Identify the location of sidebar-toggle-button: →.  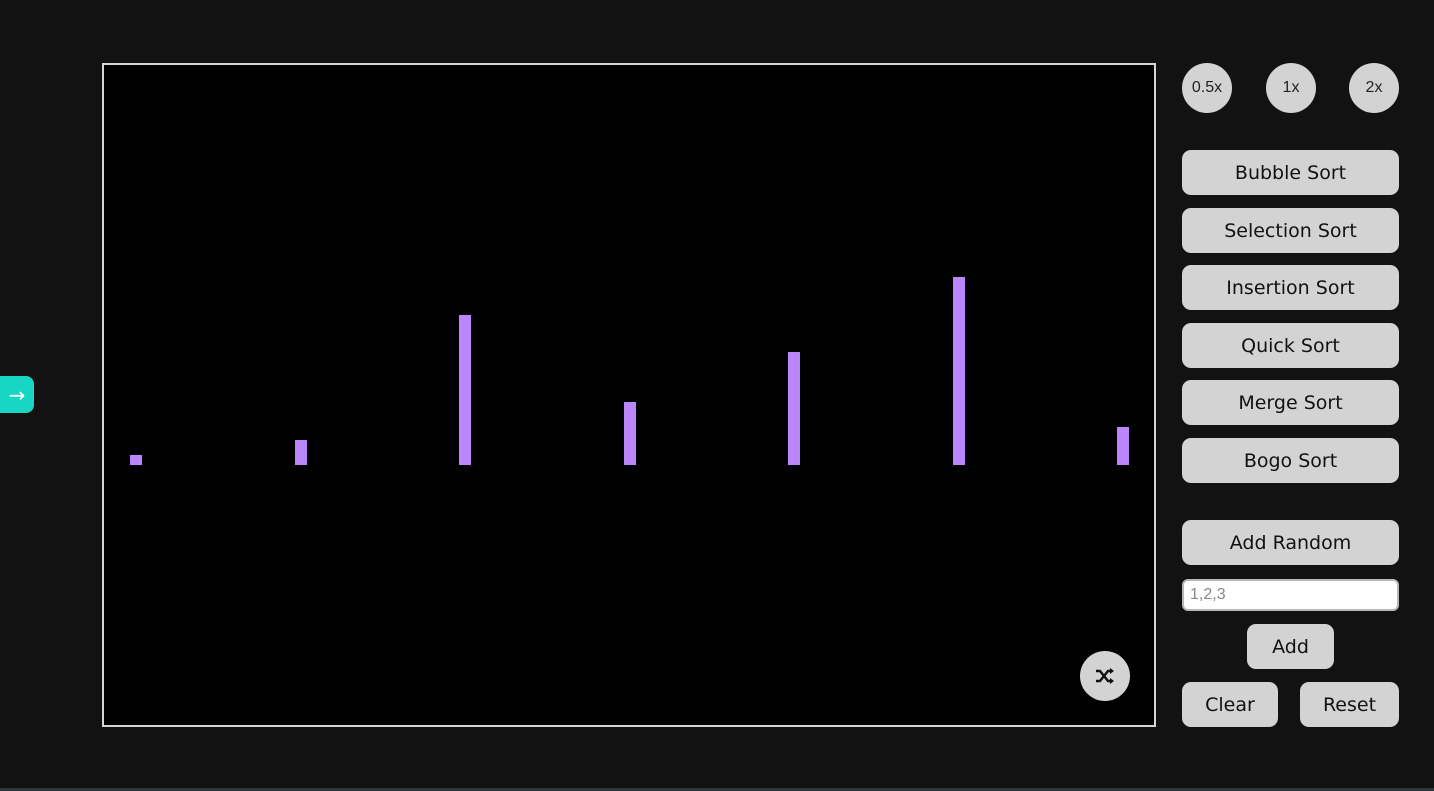
(17, 394).